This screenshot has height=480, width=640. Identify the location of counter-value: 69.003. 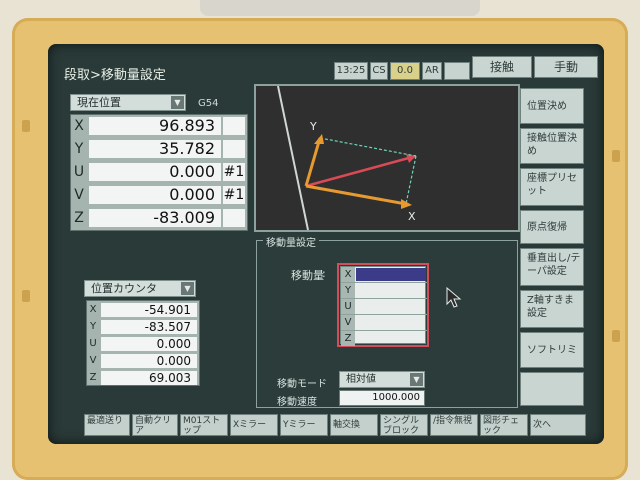
(149, 378).